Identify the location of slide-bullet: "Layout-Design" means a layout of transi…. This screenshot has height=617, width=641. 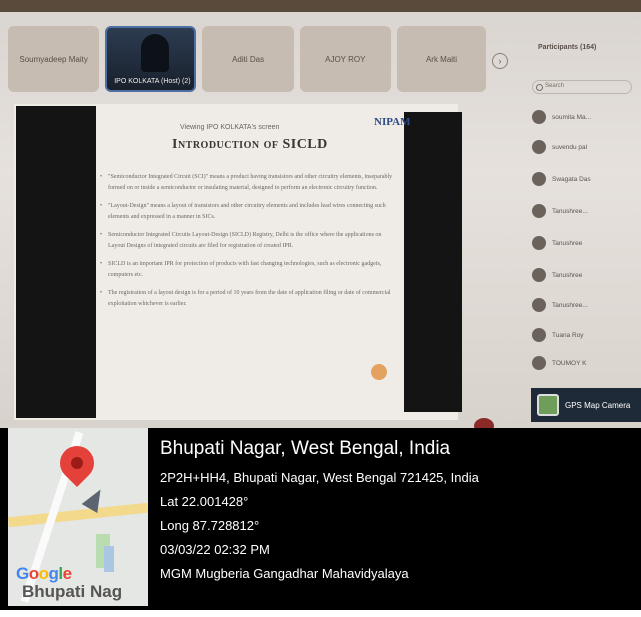
(248, 212).